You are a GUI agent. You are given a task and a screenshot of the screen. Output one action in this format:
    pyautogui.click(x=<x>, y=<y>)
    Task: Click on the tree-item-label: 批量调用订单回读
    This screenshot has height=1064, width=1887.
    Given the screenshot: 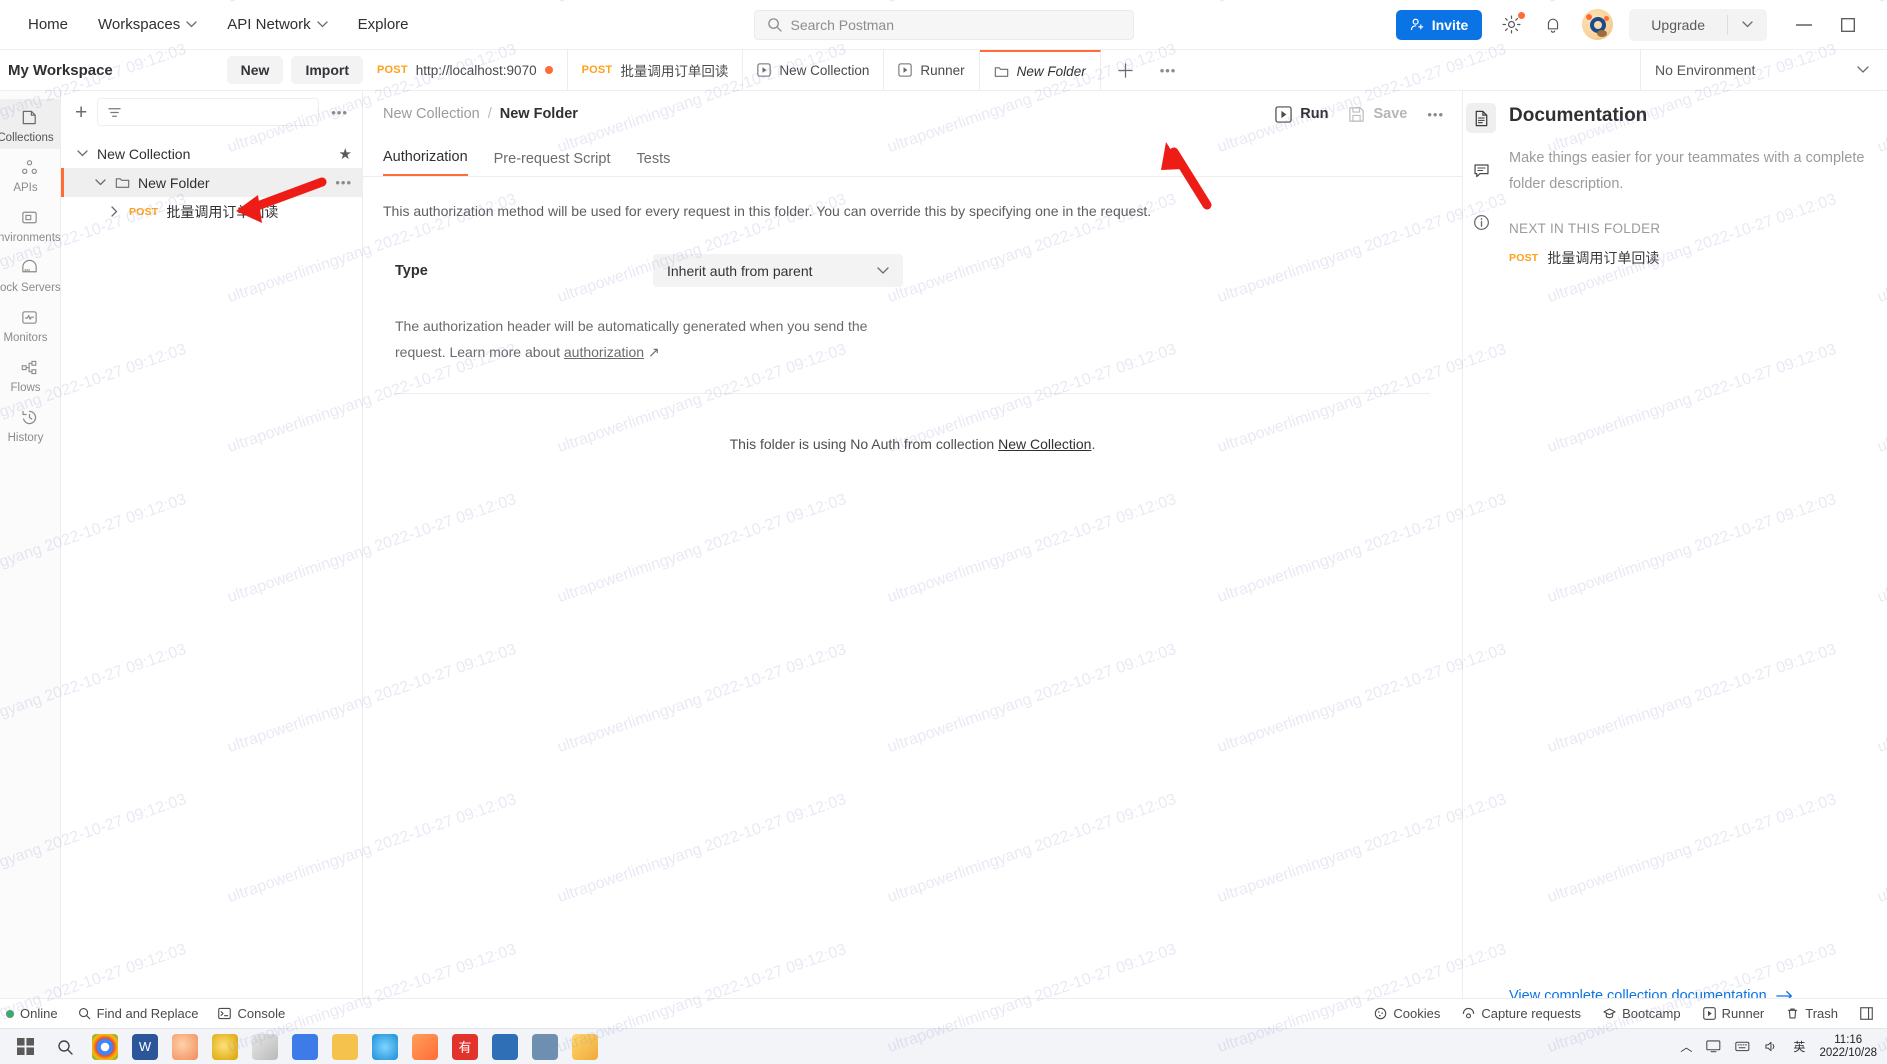 What is the action you would take?
    pyautogui.click(x=222, y=211)
    